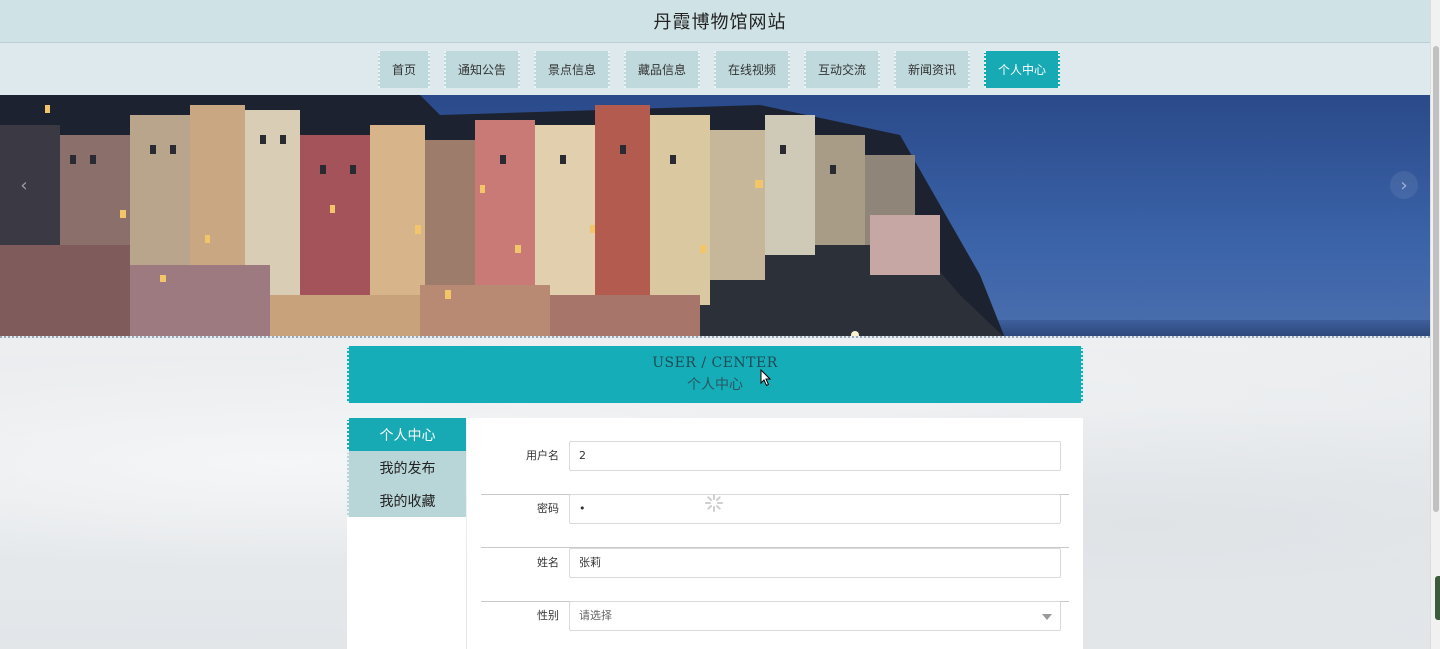 Image resolution: width=1440 pixels, height=649 pixels. I want to click on sidebar-item-my-posts: 我的发布, so click(406, 467).